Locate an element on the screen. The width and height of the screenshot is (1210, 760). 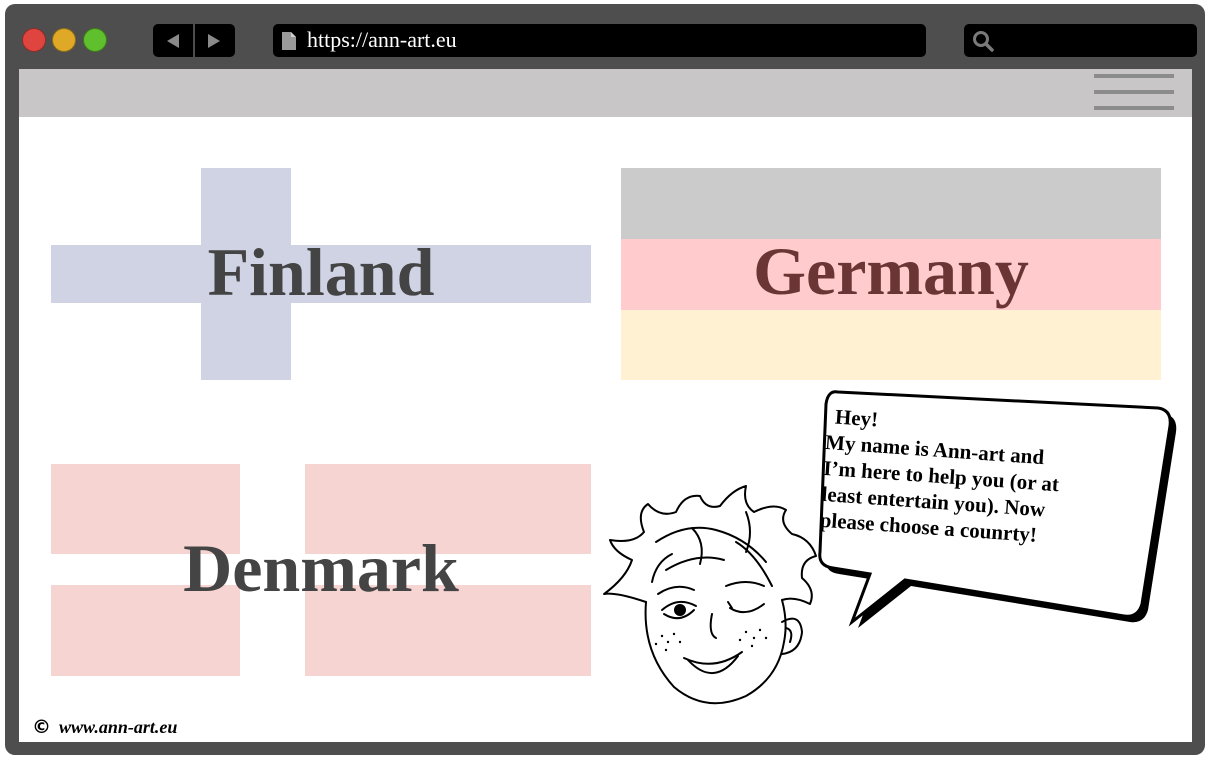
germany-label: Germany is located at coordinates (891, 271).